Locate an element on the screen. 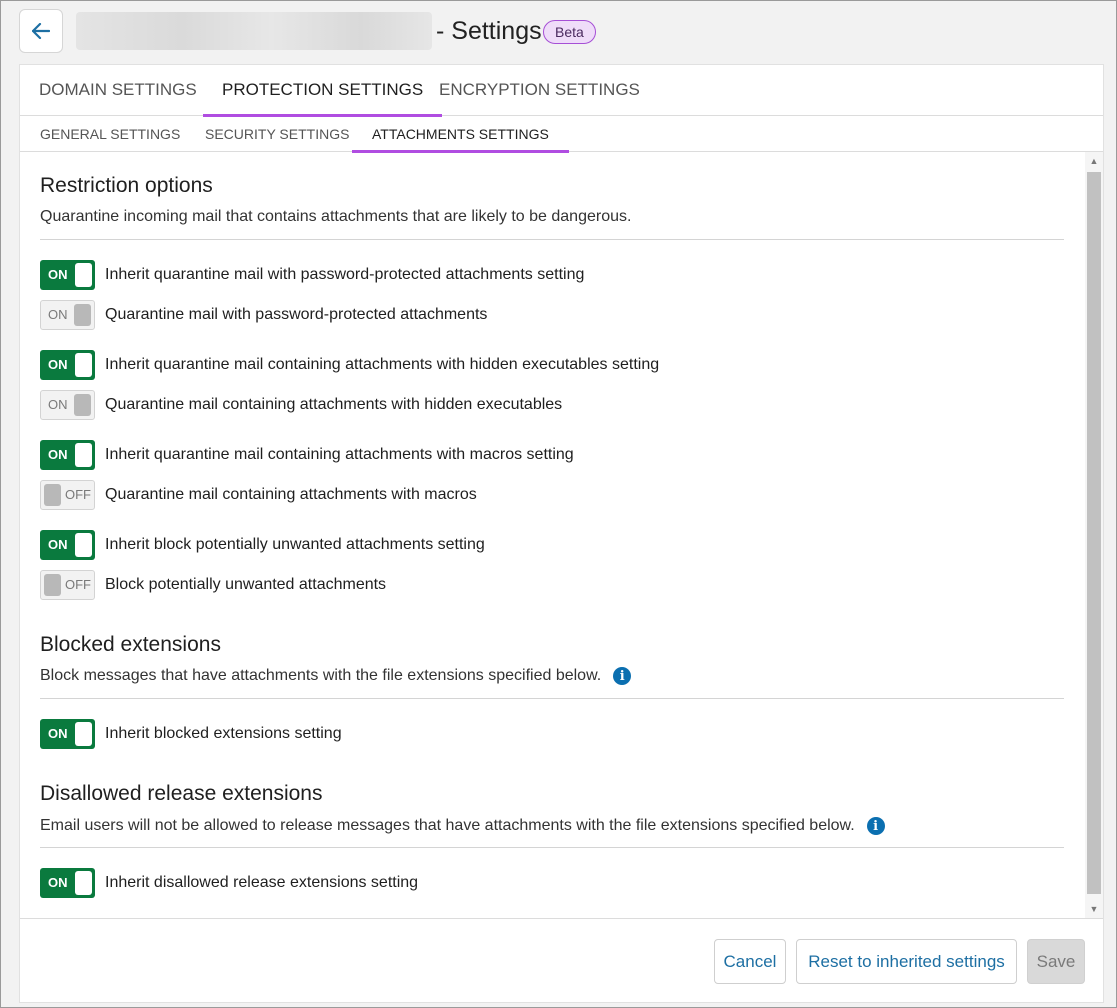  scroll-down-icon: ▼ is located at coordinates (1094, 909).